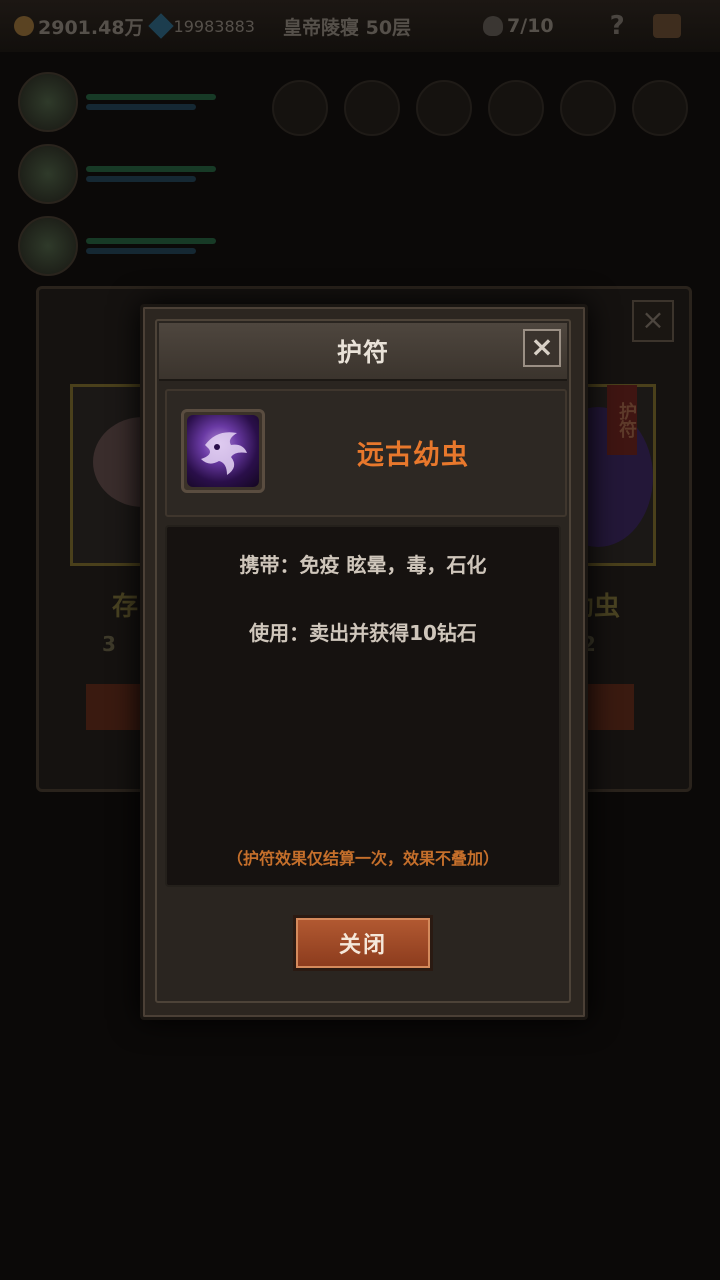 This screenshot has height=1280, width=720. Describe the element at coordinates (653, 321) in the screenshot. I see `shop-close-button: ×` at that location.